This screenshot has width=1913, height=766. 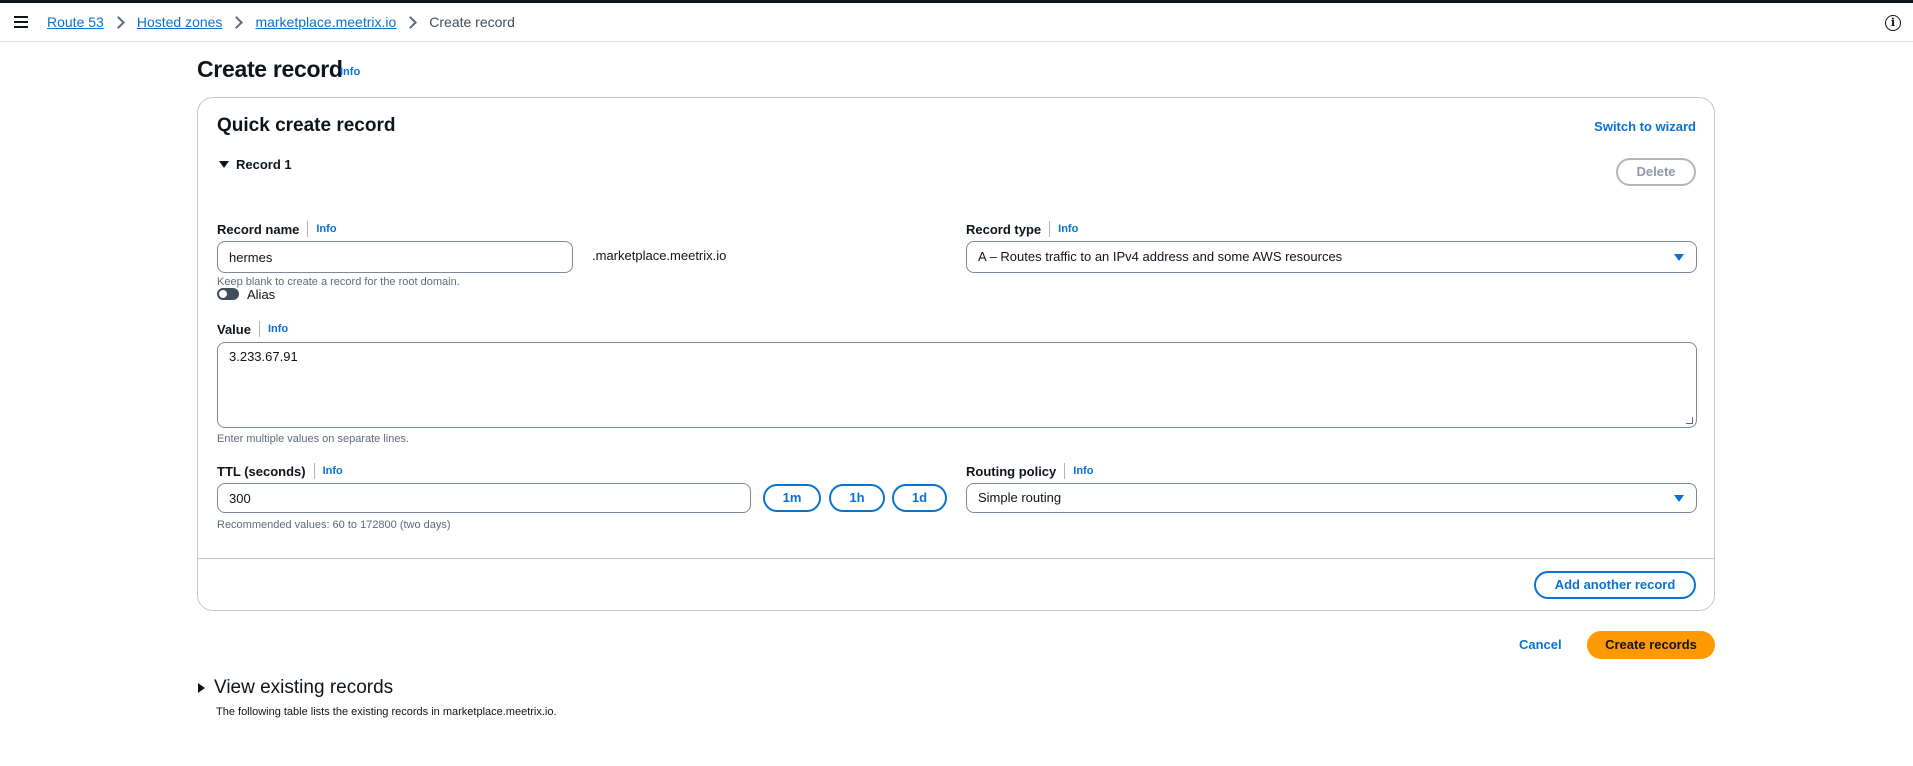 What do you see at coordinates (1656, 172) in the screenshot?
I see `delete-button: Delete` at bounding box center [1656, 172].